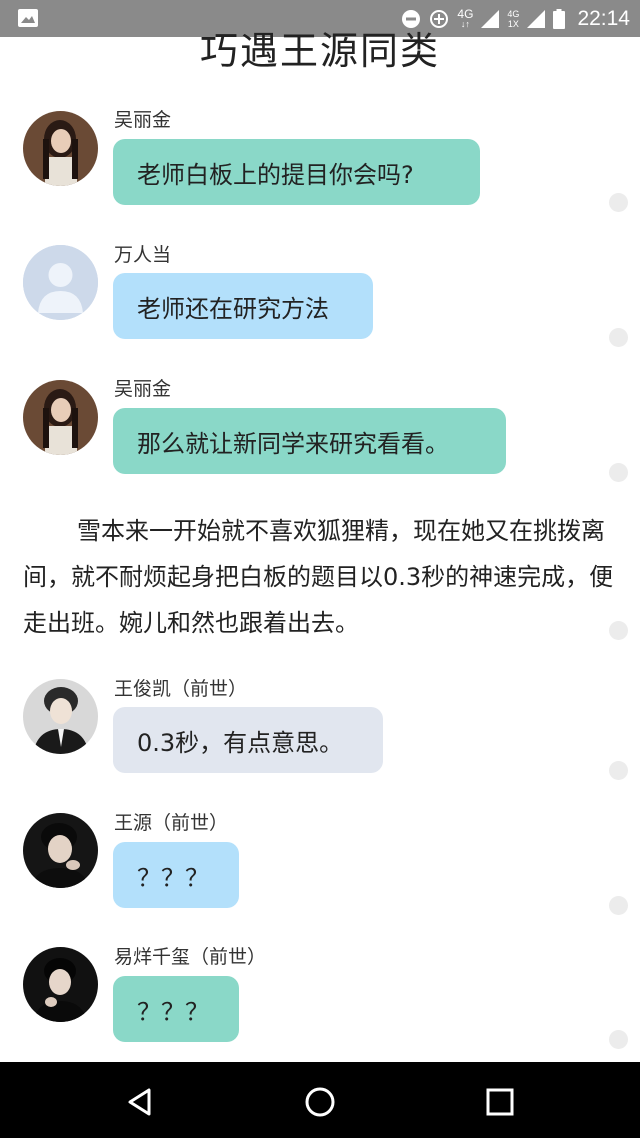 This screenshot has height=1138, width=640. I want to click on page-title: 巧遇王源同类, so click(319, 51).